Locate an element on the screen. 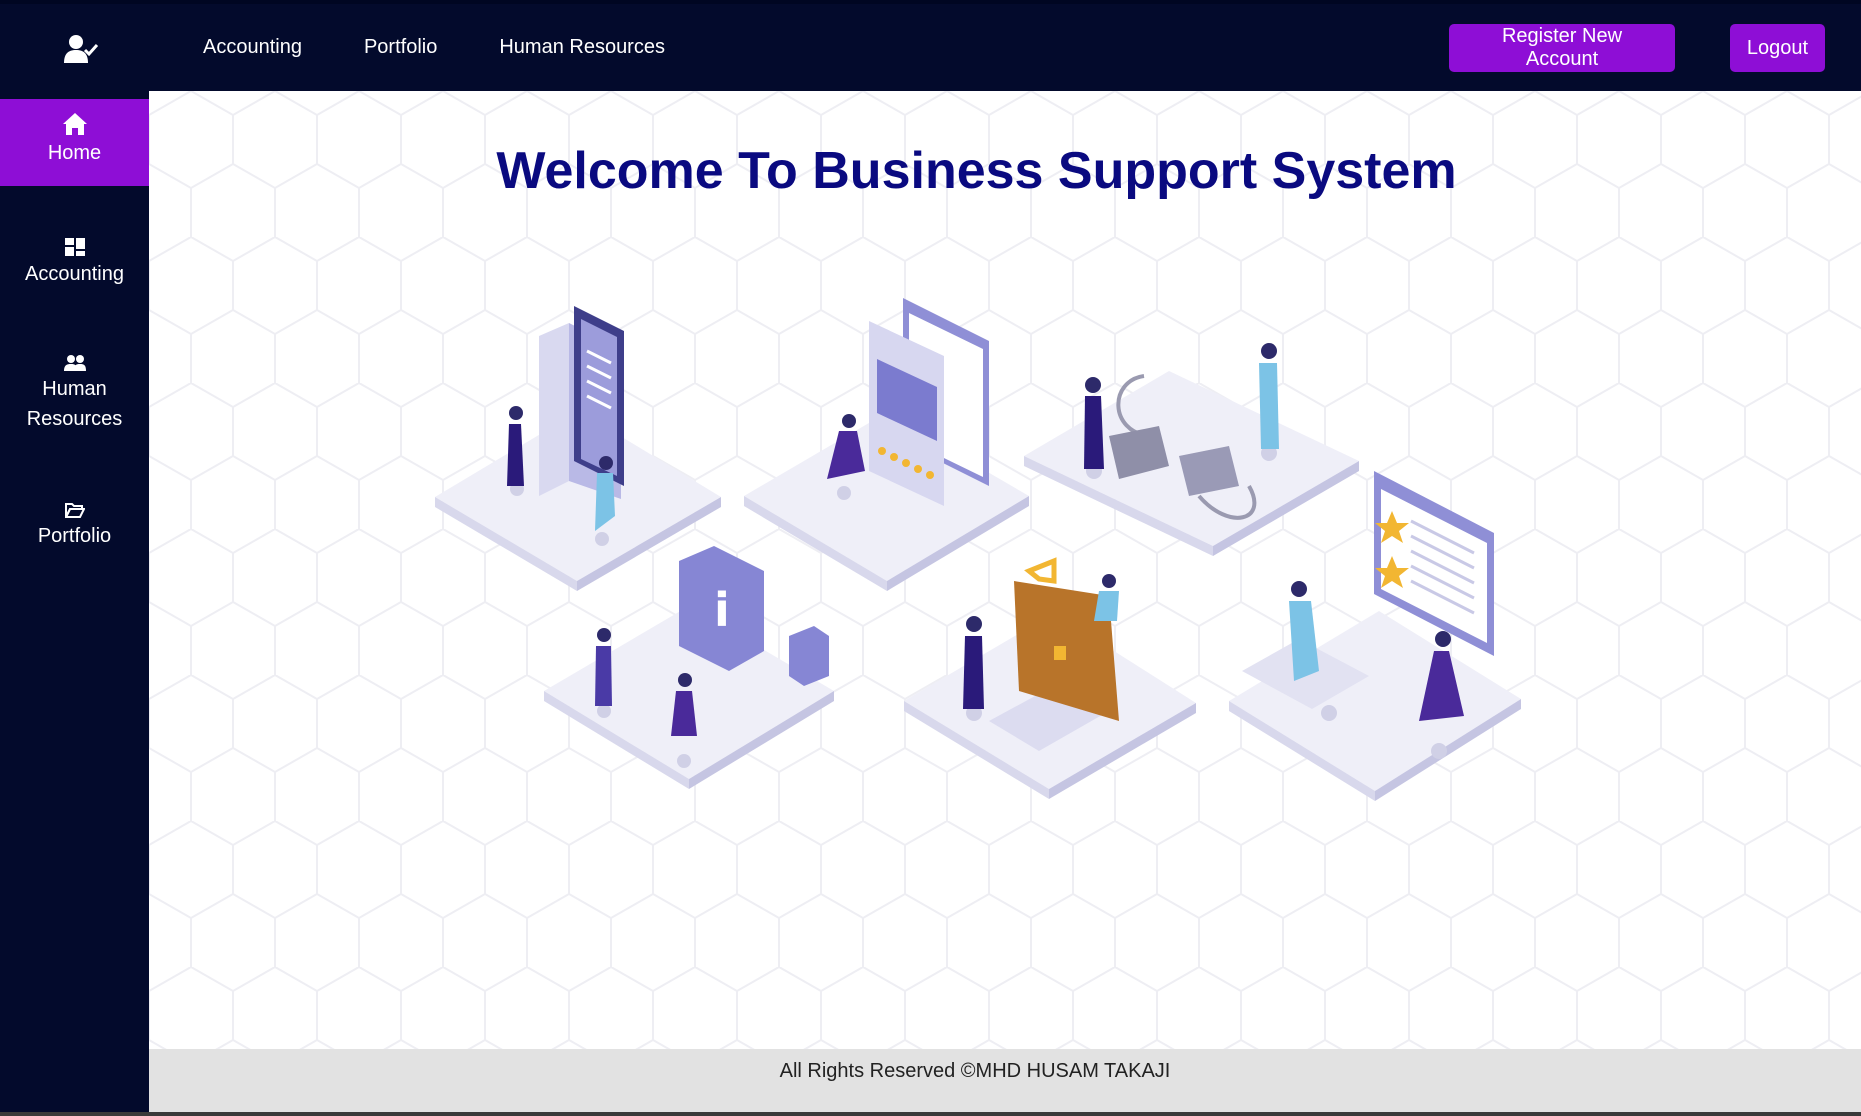 The width and height of the screenshot is (1861, 1116). sidebar-item-label: Portfolio is located at coordinates (74, 536).